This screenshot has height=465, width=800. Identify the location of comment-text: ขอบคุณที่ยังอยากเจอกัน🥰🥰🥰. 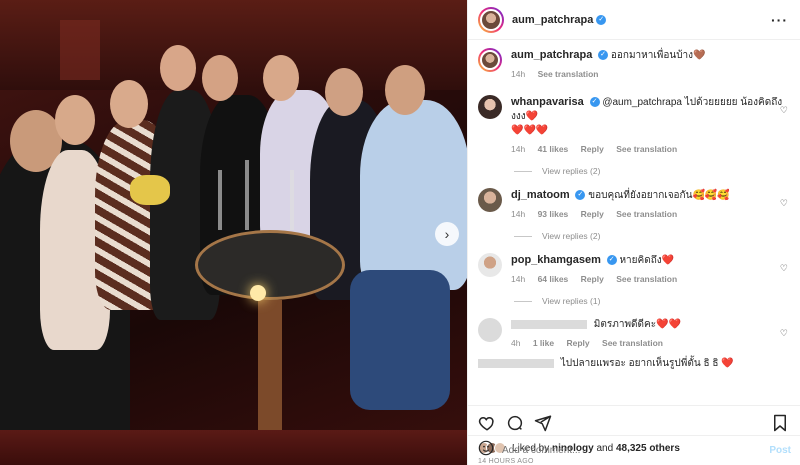
(659, 195).